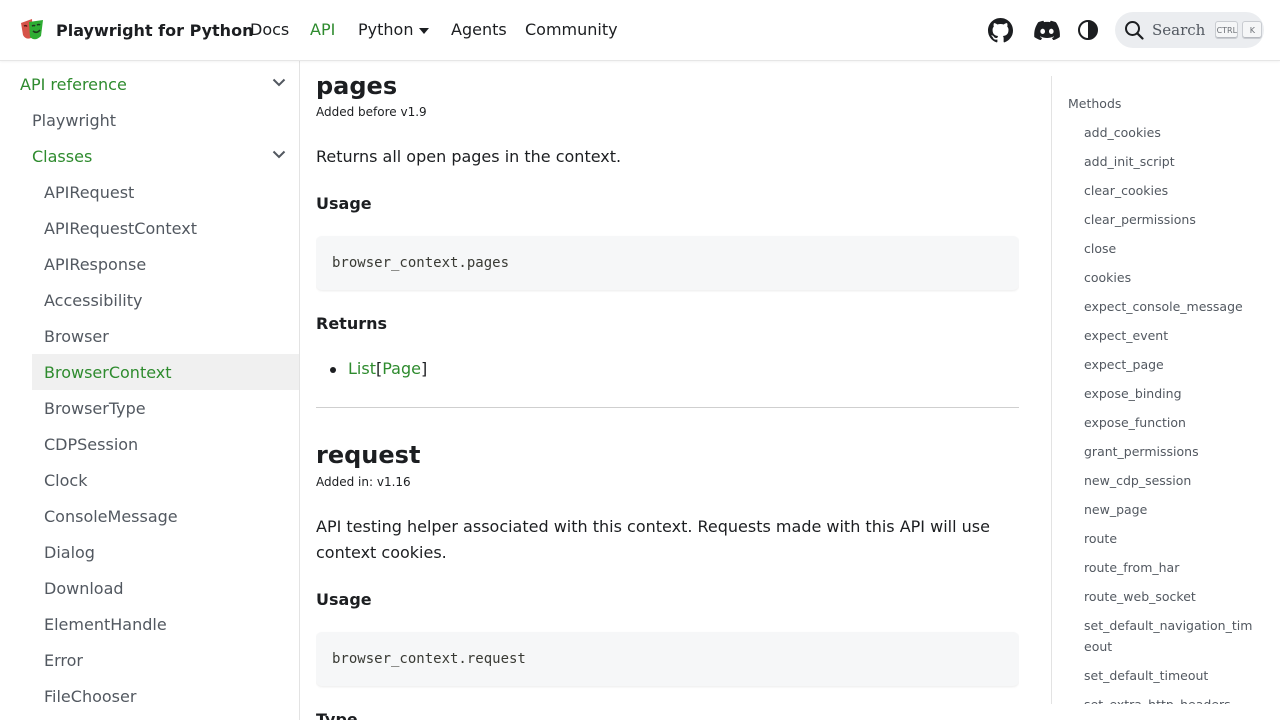 Image resolution: width=1280 pixels, height=720 pixels. I want to click on sidebar-item-consolemessage: ConsoleMessage, so click(165, 516).